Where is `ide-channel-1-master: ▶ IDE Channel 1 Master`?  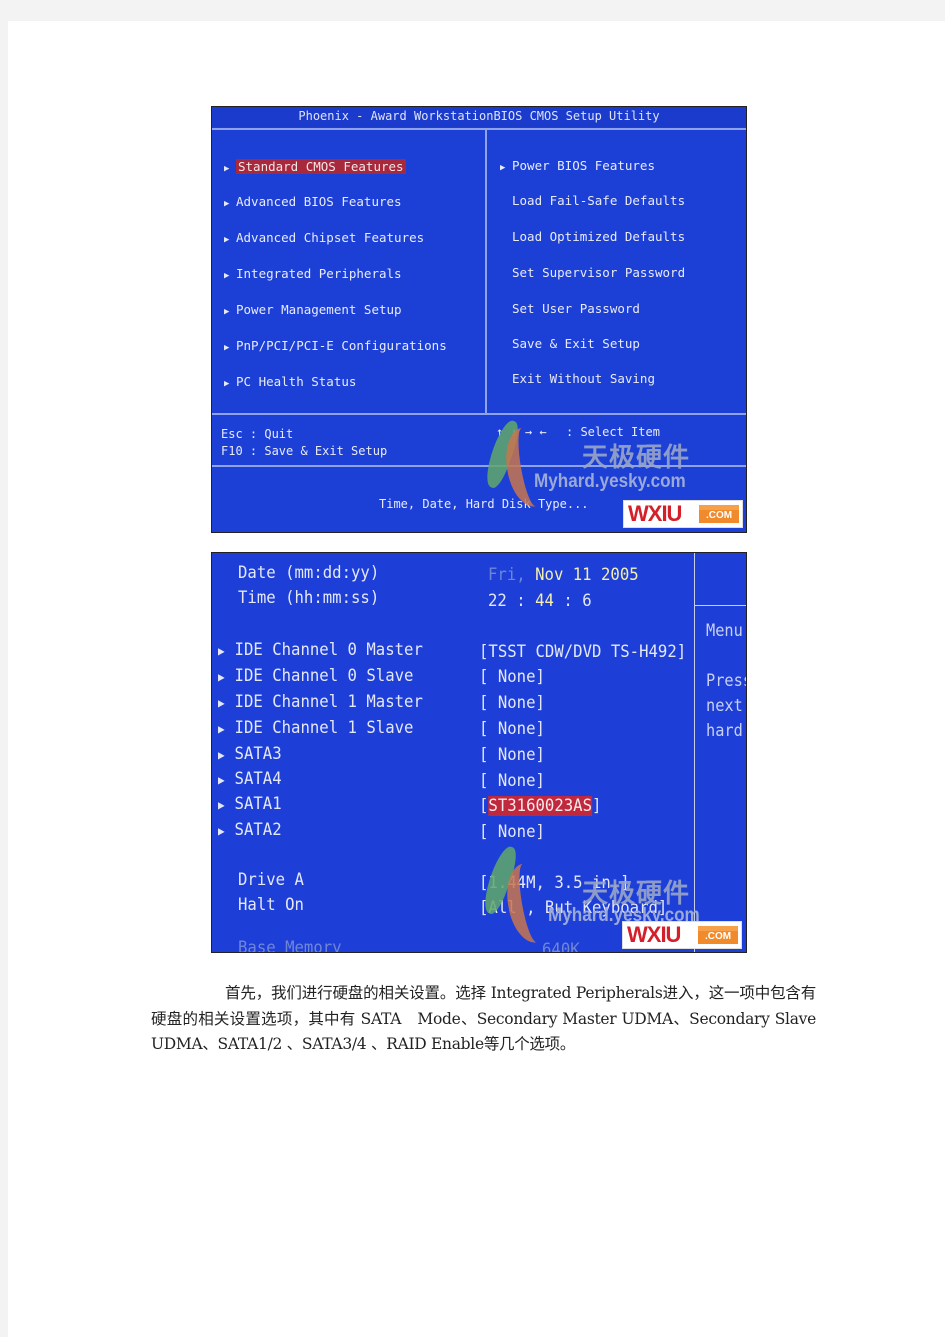
ide-channel-1-master: ▶ IDE Channel 1 Master is located at coordinates (320, 702).